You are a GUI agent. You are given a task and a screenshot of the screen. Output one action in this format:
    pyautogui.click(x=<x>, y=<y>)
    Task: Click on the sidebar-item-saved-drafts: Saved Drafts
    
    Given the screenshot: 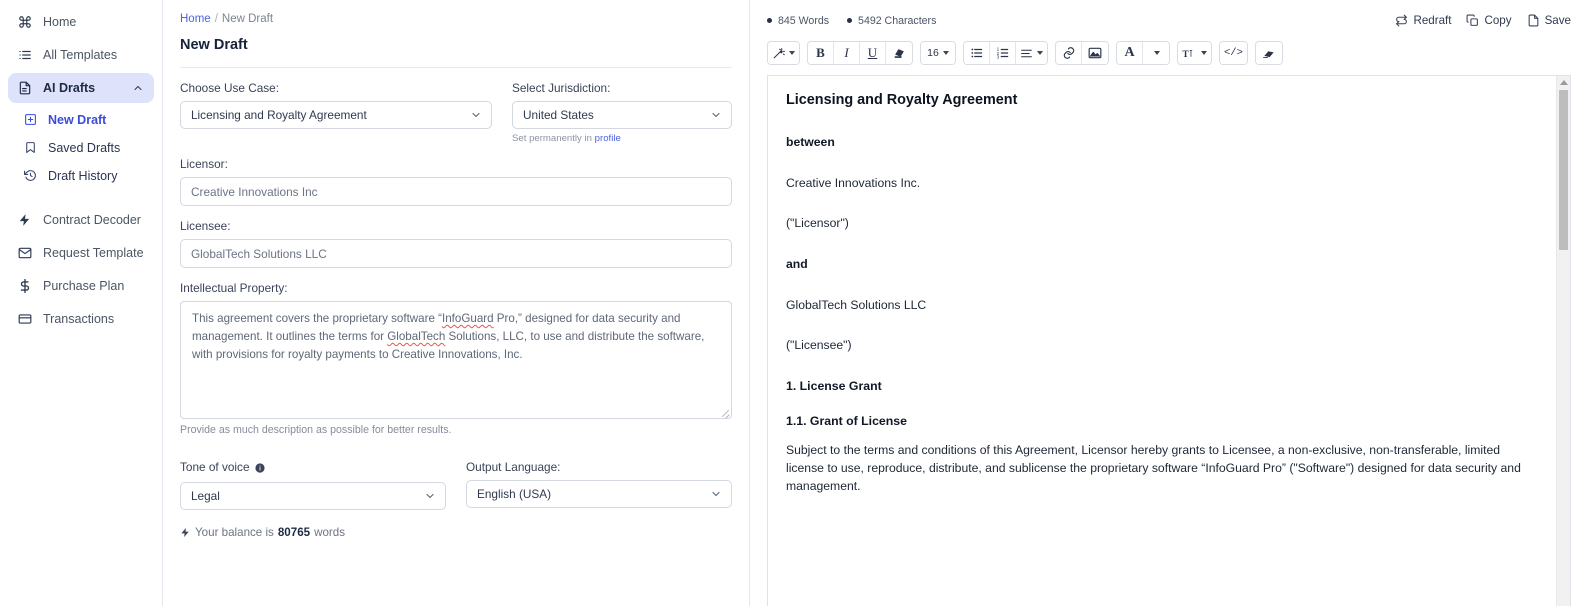 What is the action you would take?
    pyautogui.click(x=81, y=147)
    